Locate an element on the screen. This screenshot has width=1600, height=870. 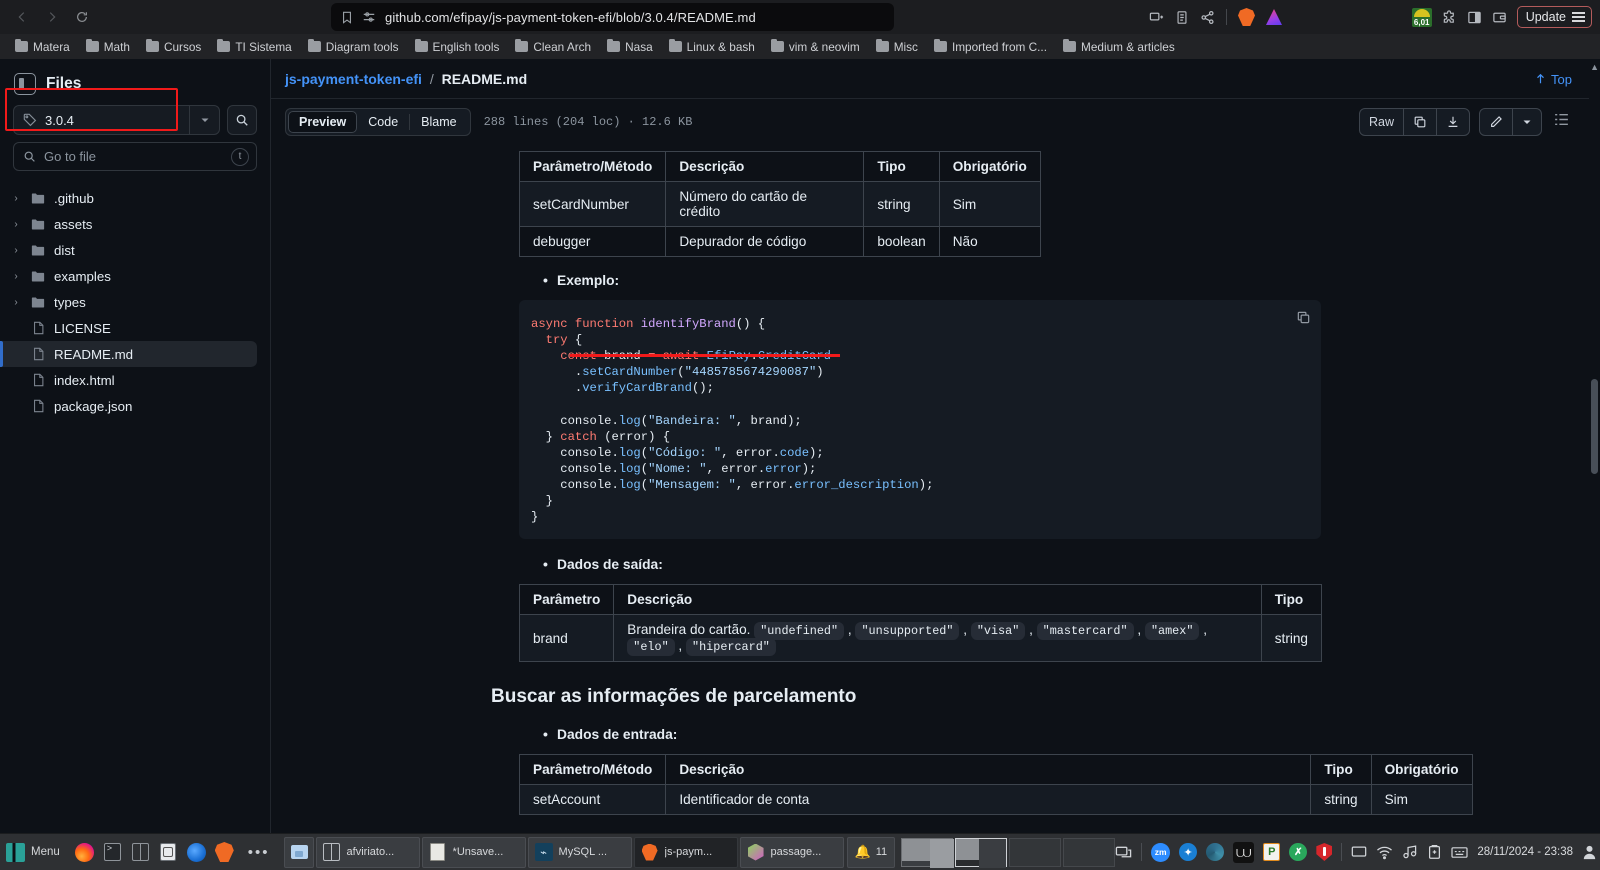
cast-icon is located at coordinates (1156, 17).